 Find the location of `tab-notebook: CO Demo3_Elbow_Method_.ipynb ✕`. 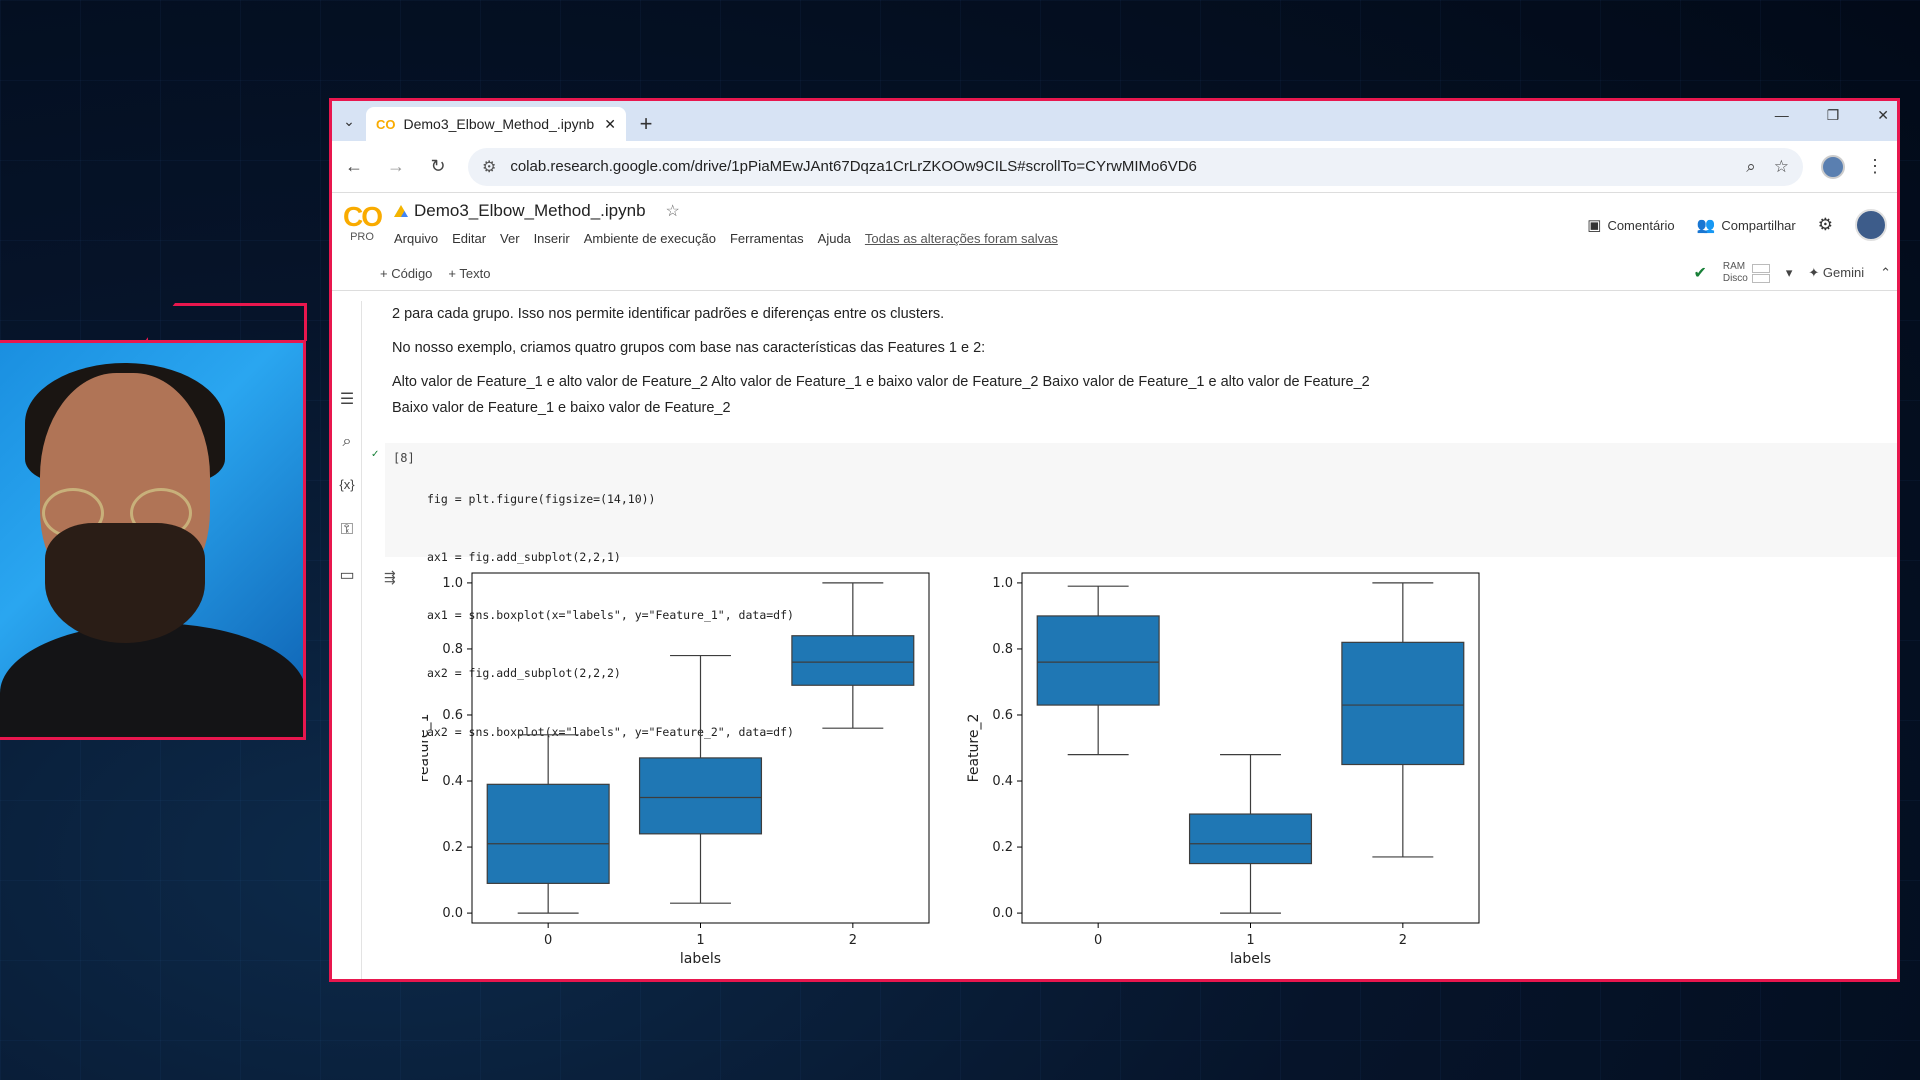

tab-notebook: CO Demo3_Elbow_Method_.ipynb ✕ is located at coordinates (496, 124).